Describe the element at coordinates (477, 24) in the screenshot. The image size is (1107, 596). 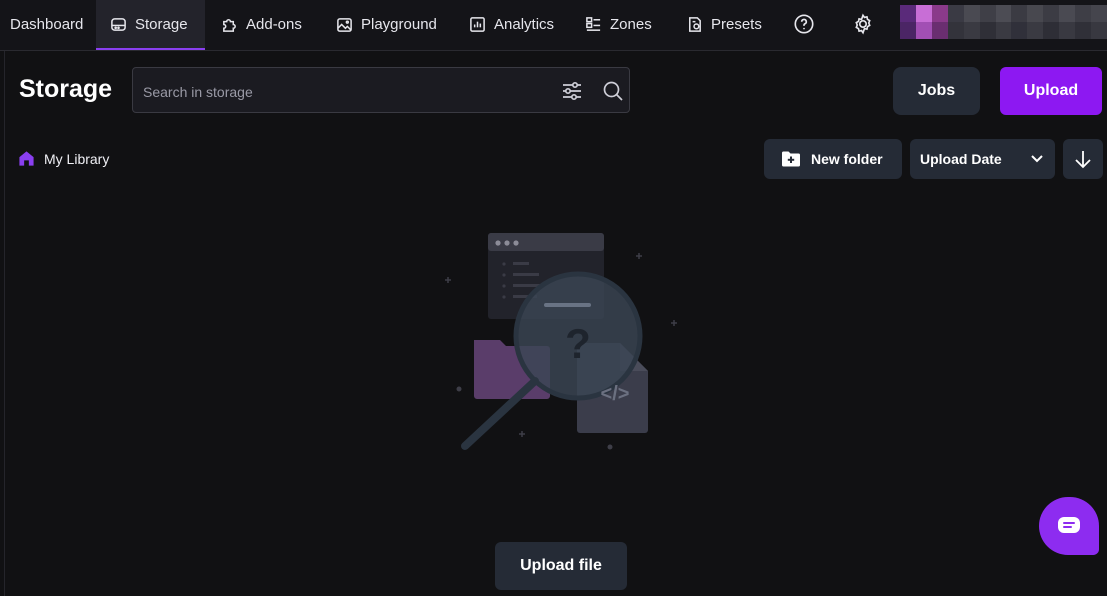
I see `chart-icon` at that location.